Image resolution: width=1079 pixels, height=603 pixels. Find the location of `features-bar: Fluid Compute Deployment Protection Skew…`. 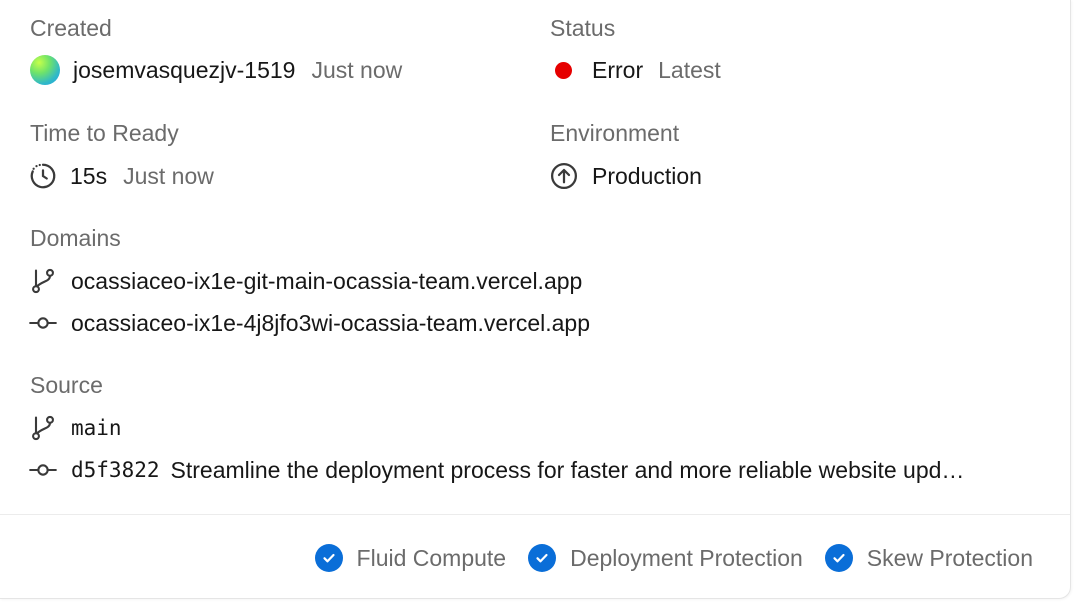

features-bar: Fluid Compute Deployment Protection Skew… is located at coordinates (663, 558).